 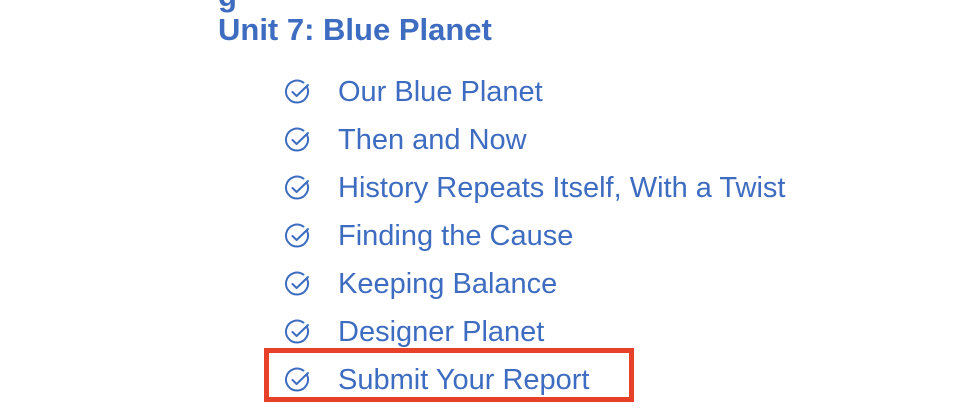 What do you see at coordinates (447, 284) in the screenshot?
I see `lesson-link-keeping-balance: Keeping Balance` at bounding box center [447, 284].